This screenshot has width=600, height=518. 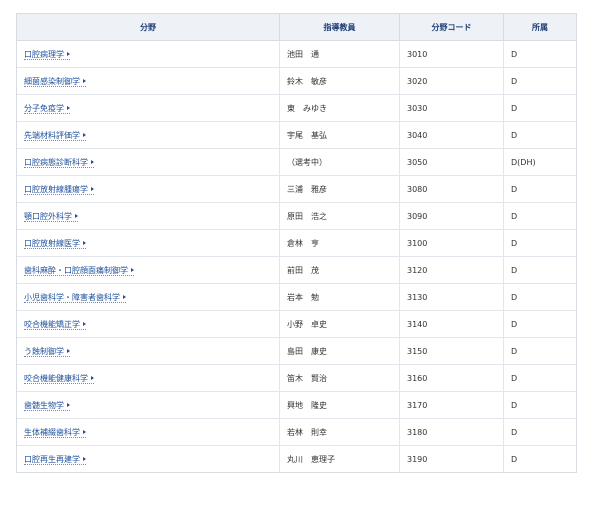 I want to click on advisor-cell: 前田 茂, so click(x=339, y=270).